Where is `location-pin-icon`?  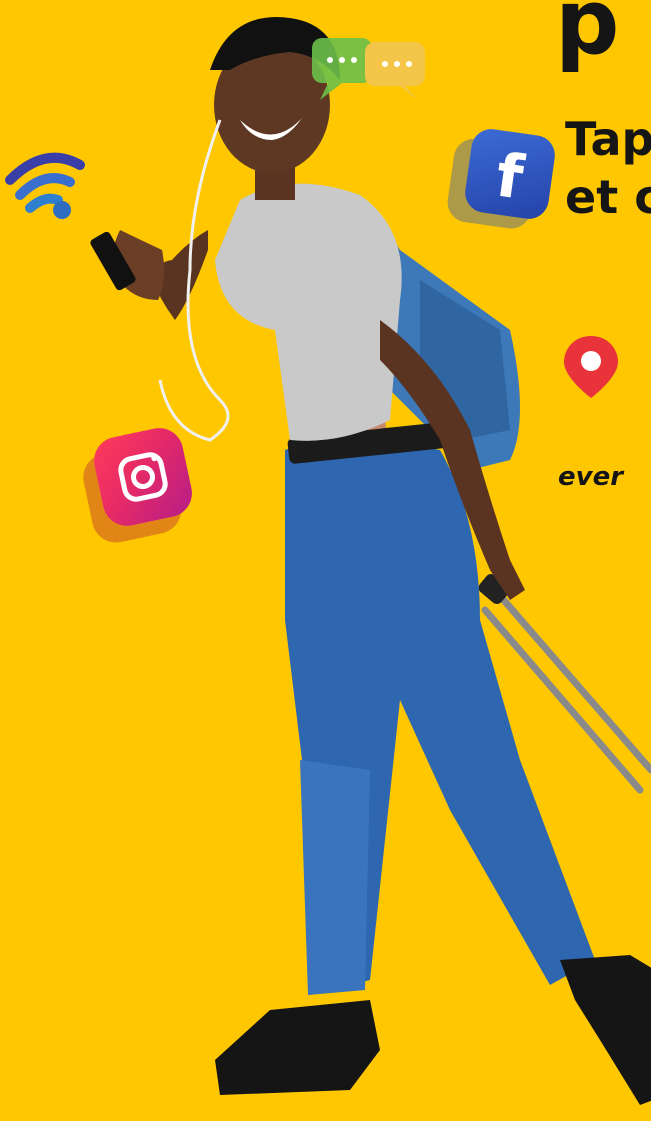
location-pin-icon is located at coordinates (591, 367).